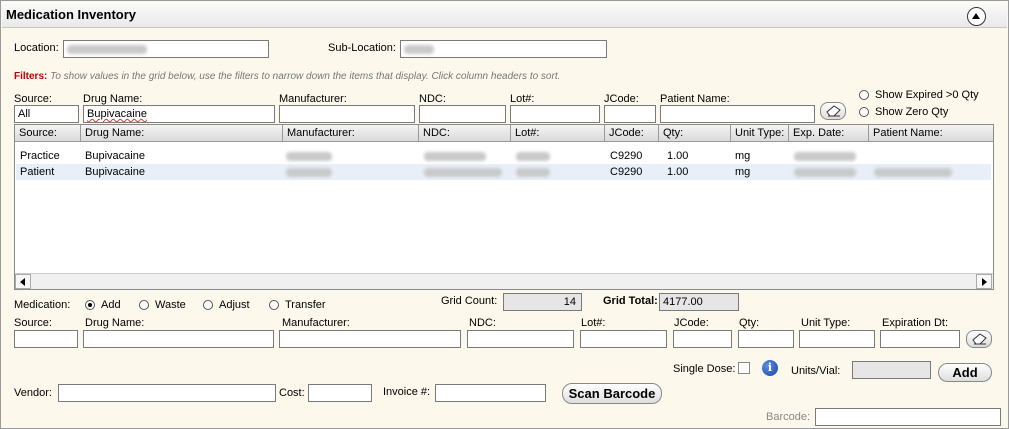 The width and height of the screenshot is (1009, 429). What do you see at coordinates (749, 323) in the screenshot?
I see `entry-qty-label: Qty:` at bounding box center [749, 323].